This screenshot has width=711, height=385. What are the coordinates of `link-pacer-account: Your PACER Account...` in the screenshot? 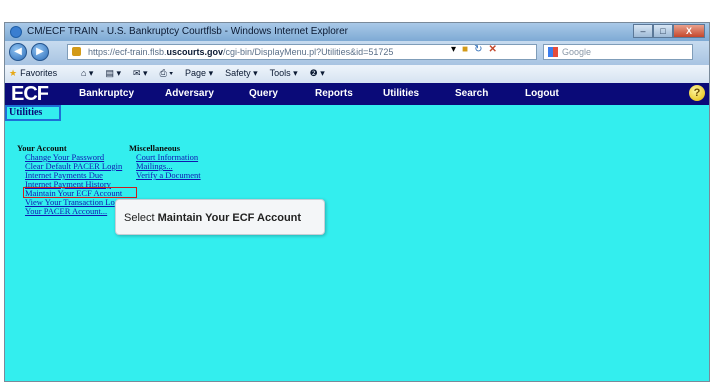 It's located at (66, 211).